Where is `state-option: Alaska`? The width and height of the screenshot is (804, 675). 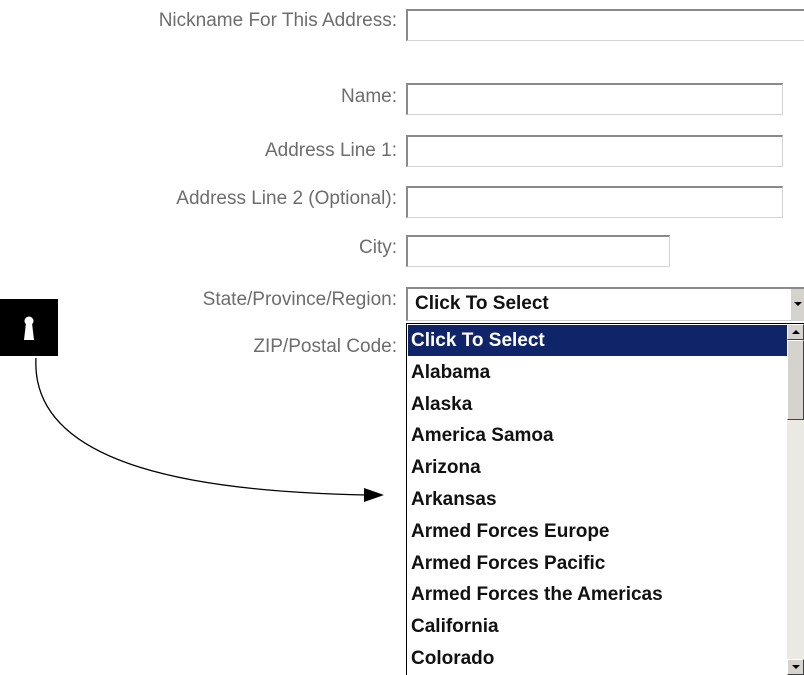 state-option: Alaska is located at coordinates (597, 404).